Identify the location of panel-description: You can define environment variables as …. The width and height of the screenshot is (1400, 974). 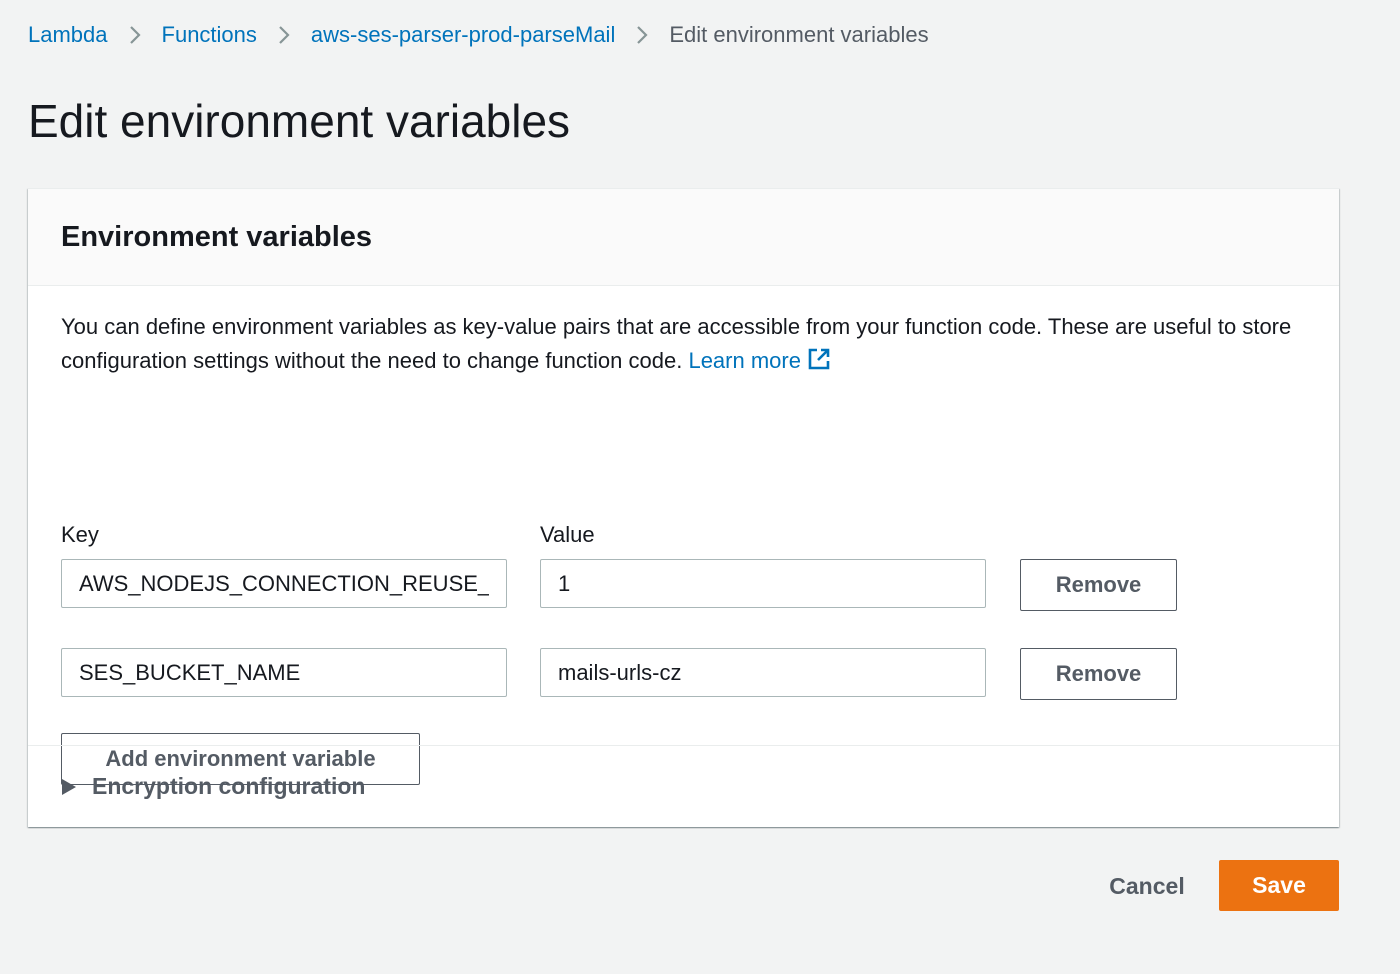
(686, 344).